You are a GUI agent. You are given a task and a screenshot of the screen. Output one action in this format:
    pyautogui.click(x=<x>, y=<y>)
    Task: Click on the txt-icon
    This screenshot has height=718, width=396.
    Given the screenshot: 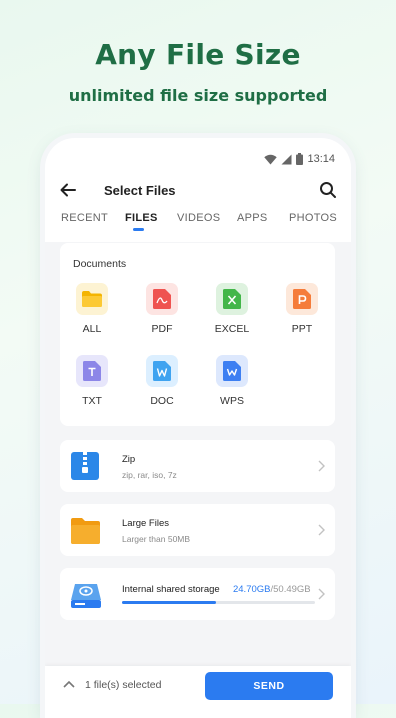 What is the action you would take?
    pyautogui.click(x=92, y=371)
    